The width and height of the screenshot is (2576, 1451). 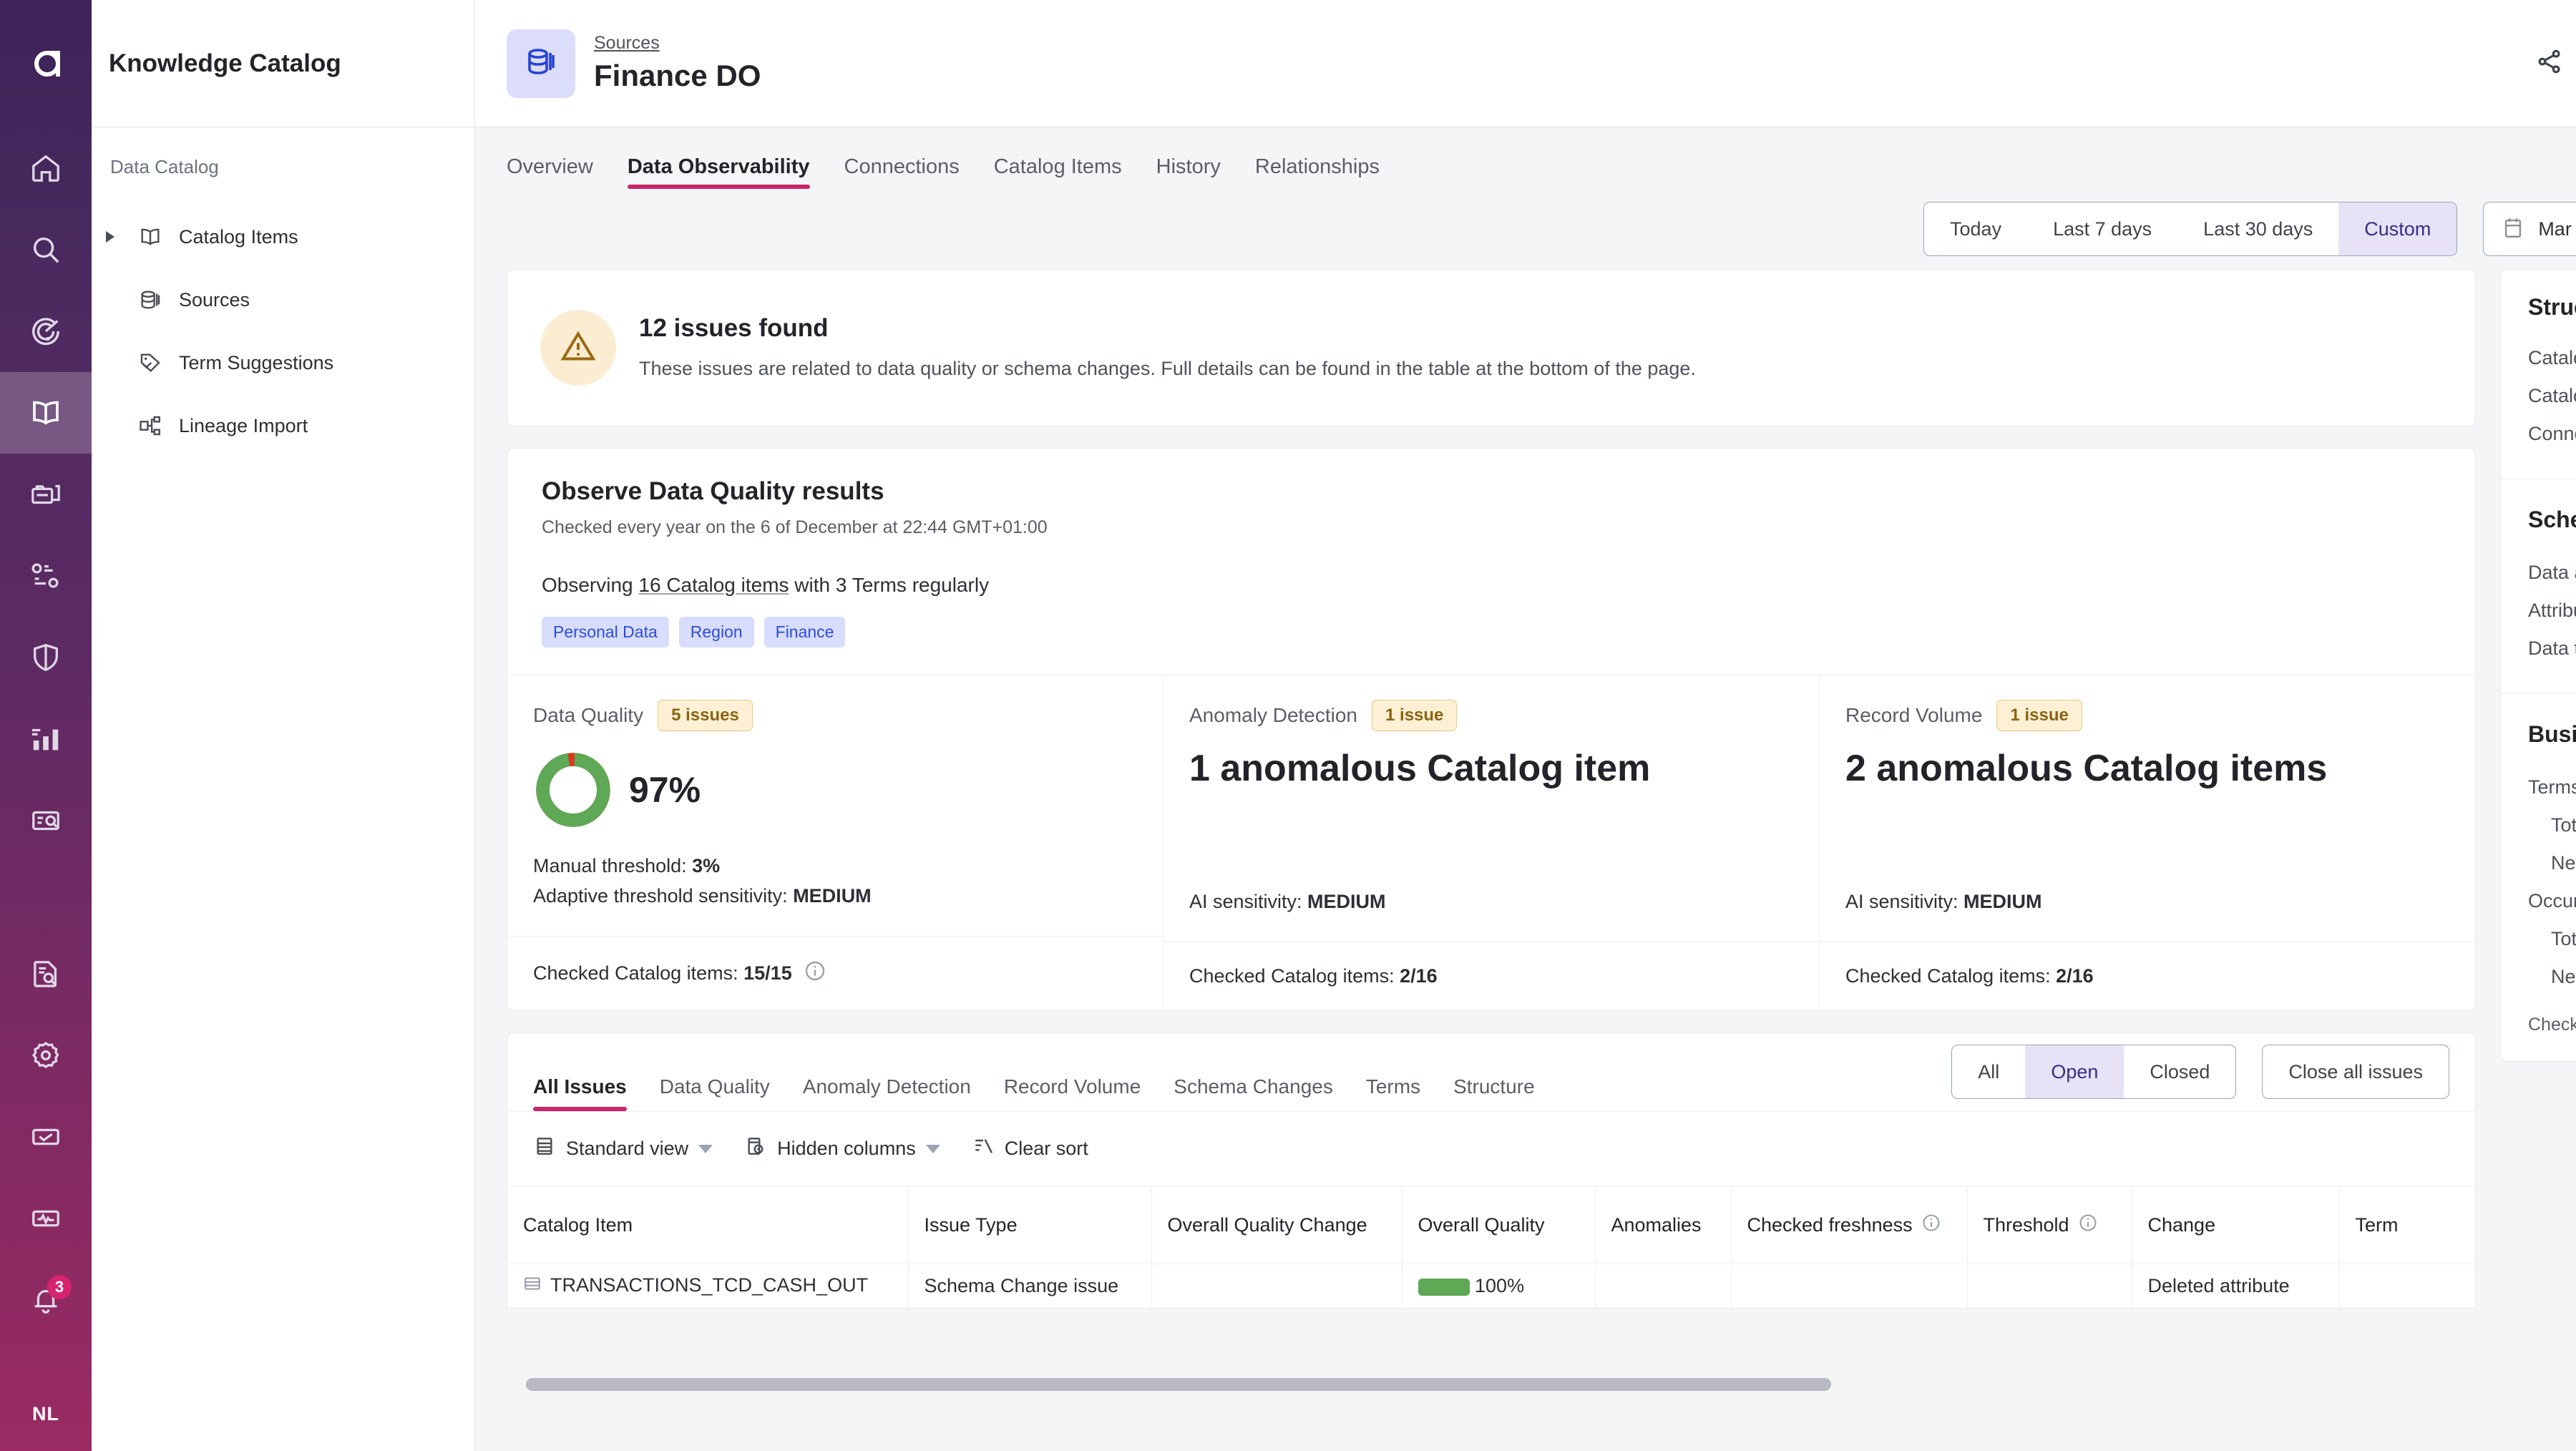 I want to click on tab-overview: Overview, so click(x=550, y=172).